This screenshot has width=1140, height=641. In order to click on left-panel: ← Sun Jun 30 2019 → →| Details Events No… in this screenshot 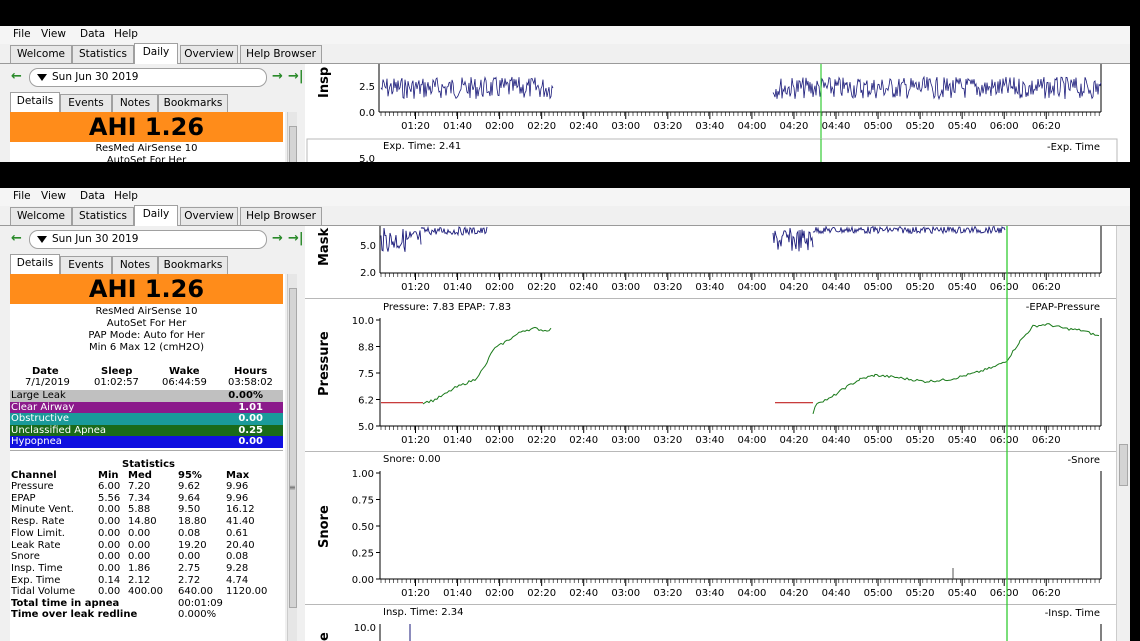, I will do `click(152, 113)`.